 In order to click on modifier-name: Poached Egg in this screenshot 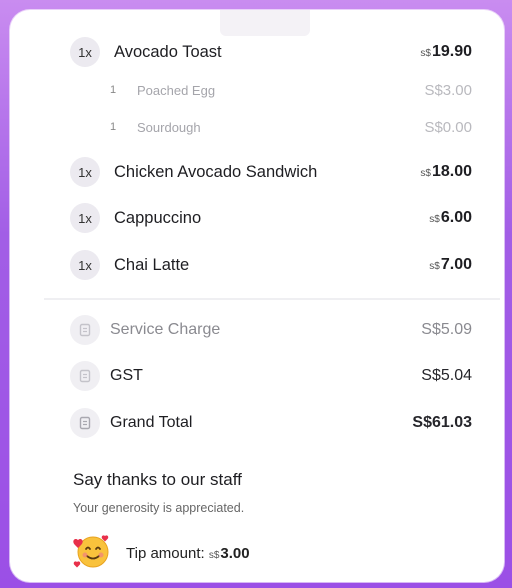, I will do `click(176, 90)`.